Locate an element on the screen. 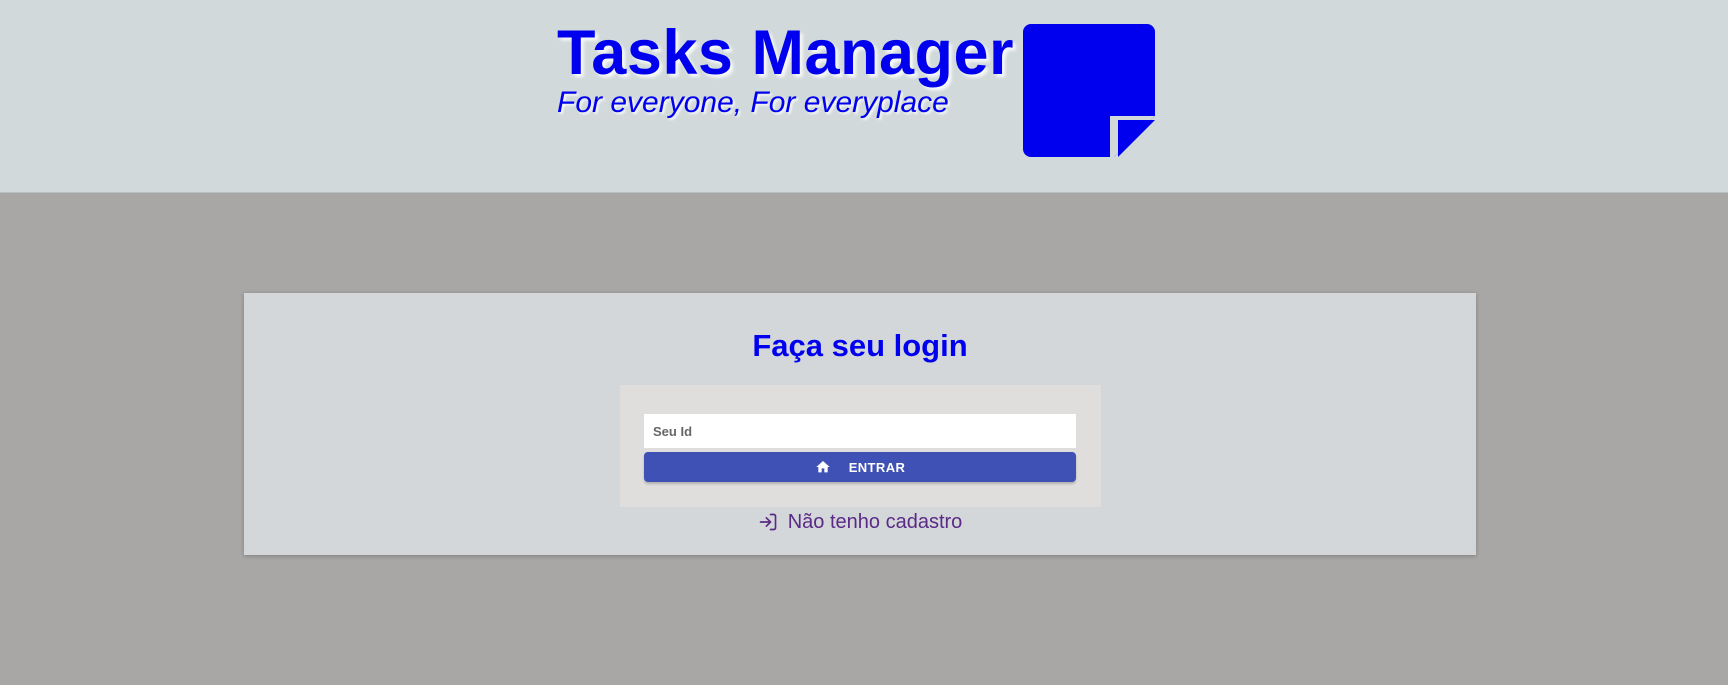 This screenshot has width=1728, height=685. sticky-note-icon is located at coordinates (1089, 90).